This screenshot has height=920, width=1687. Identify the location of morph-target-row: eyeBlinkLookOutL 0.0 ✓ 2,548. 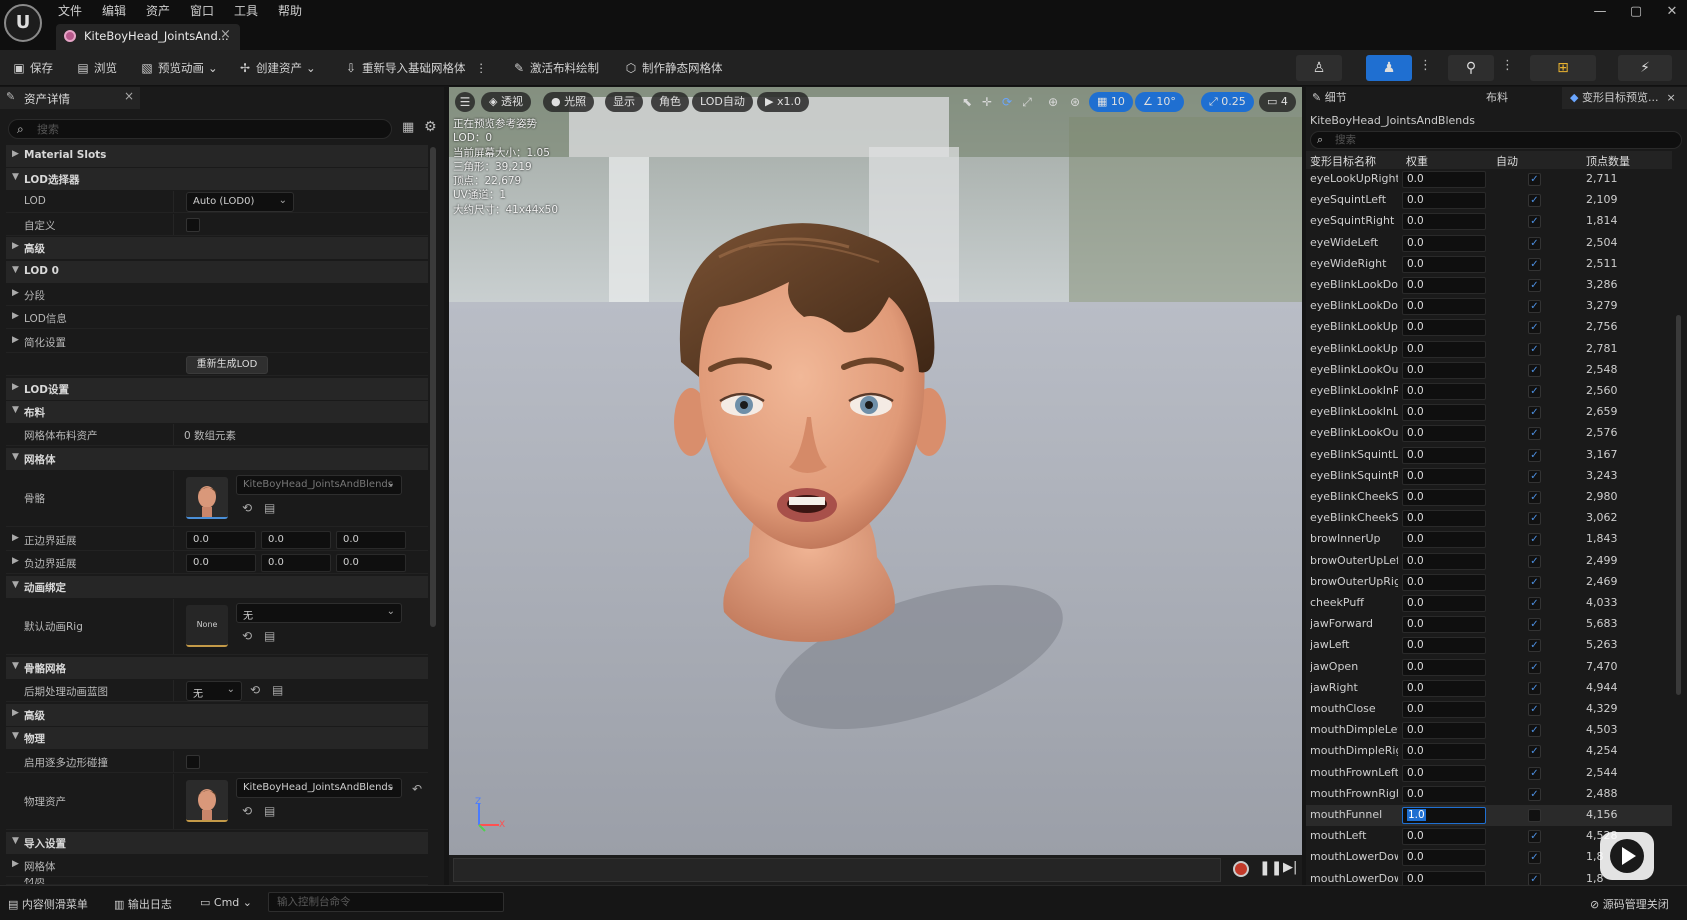
(1489, 370).